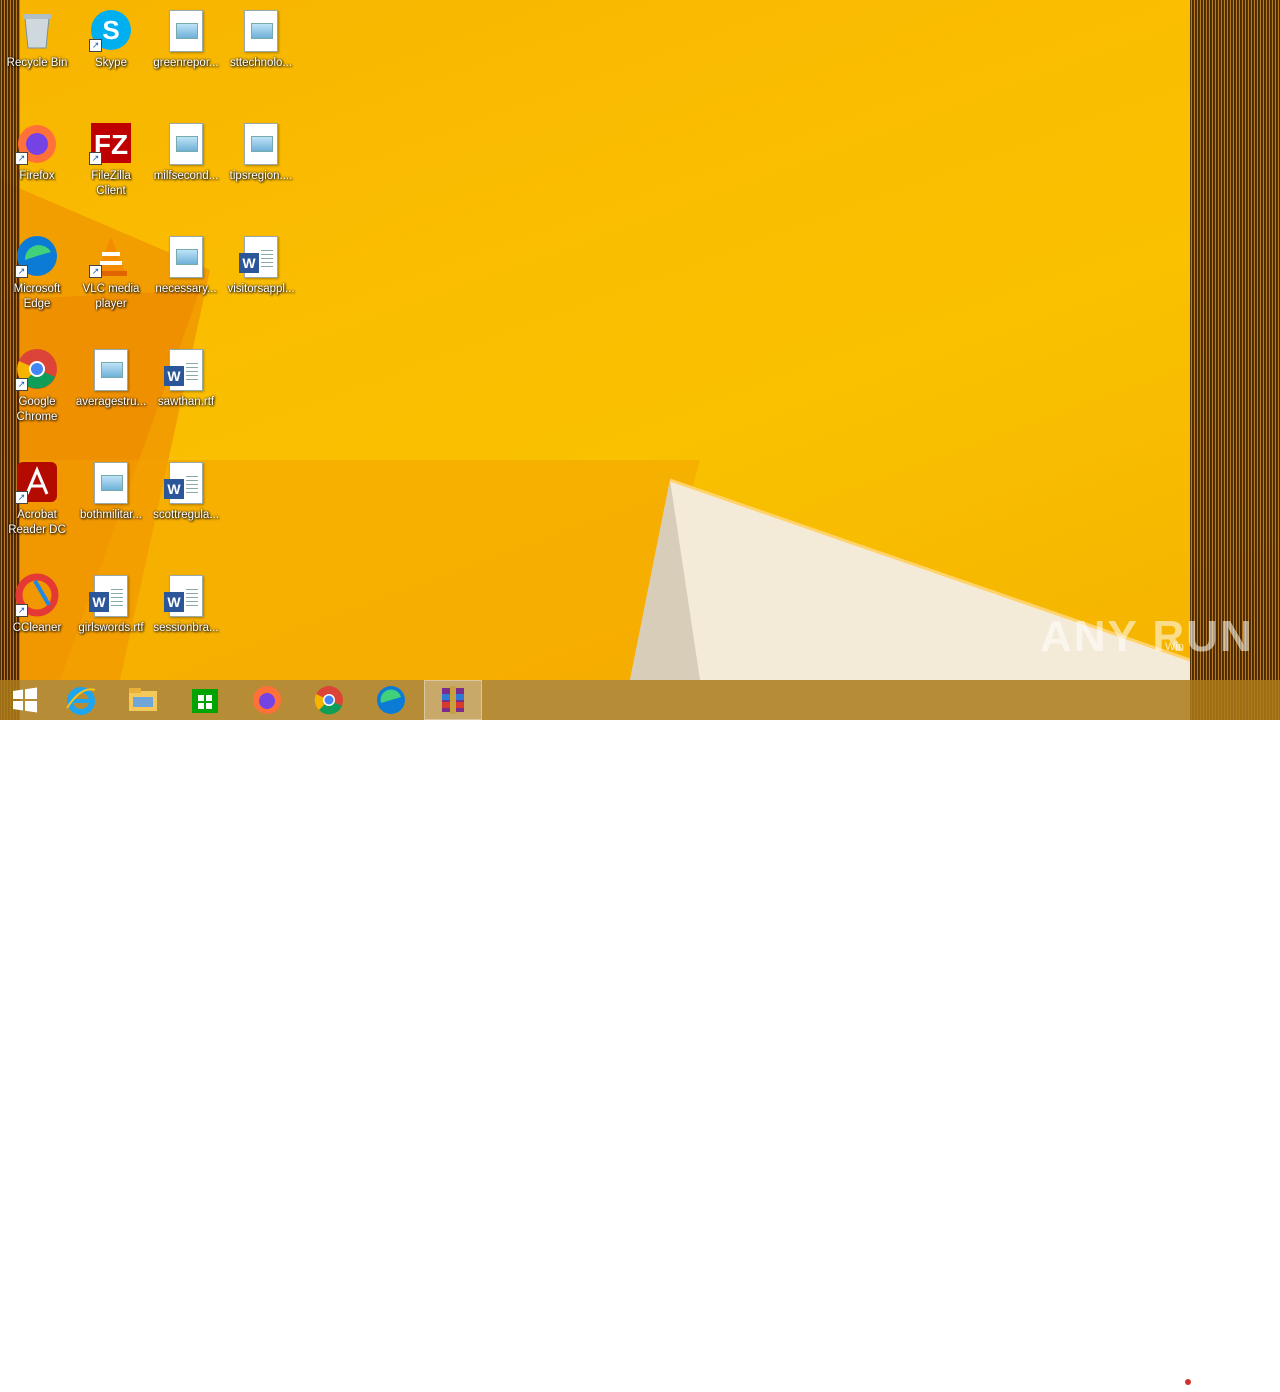  I want to click on desktop-icon-vlc: ↗ VLC media player, so click(111, 273).